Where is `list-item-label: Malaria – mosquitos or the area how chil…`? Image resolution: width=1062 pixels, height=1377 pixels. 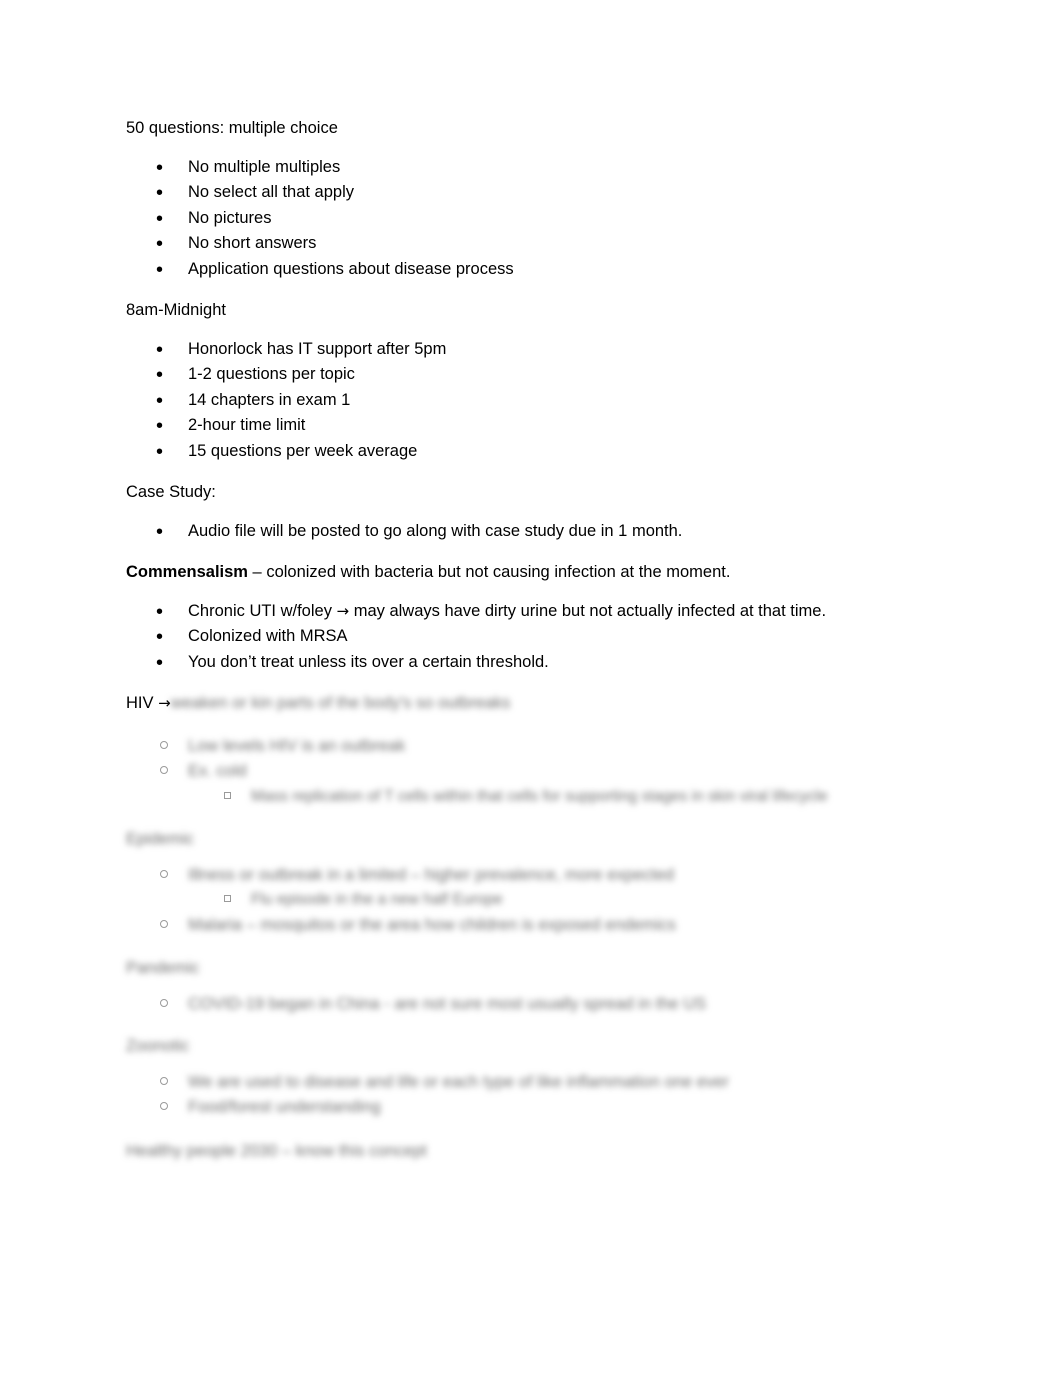 list-item-label: Malaria – mosquitos or the area how chil… is located at coordinates (432, 924).